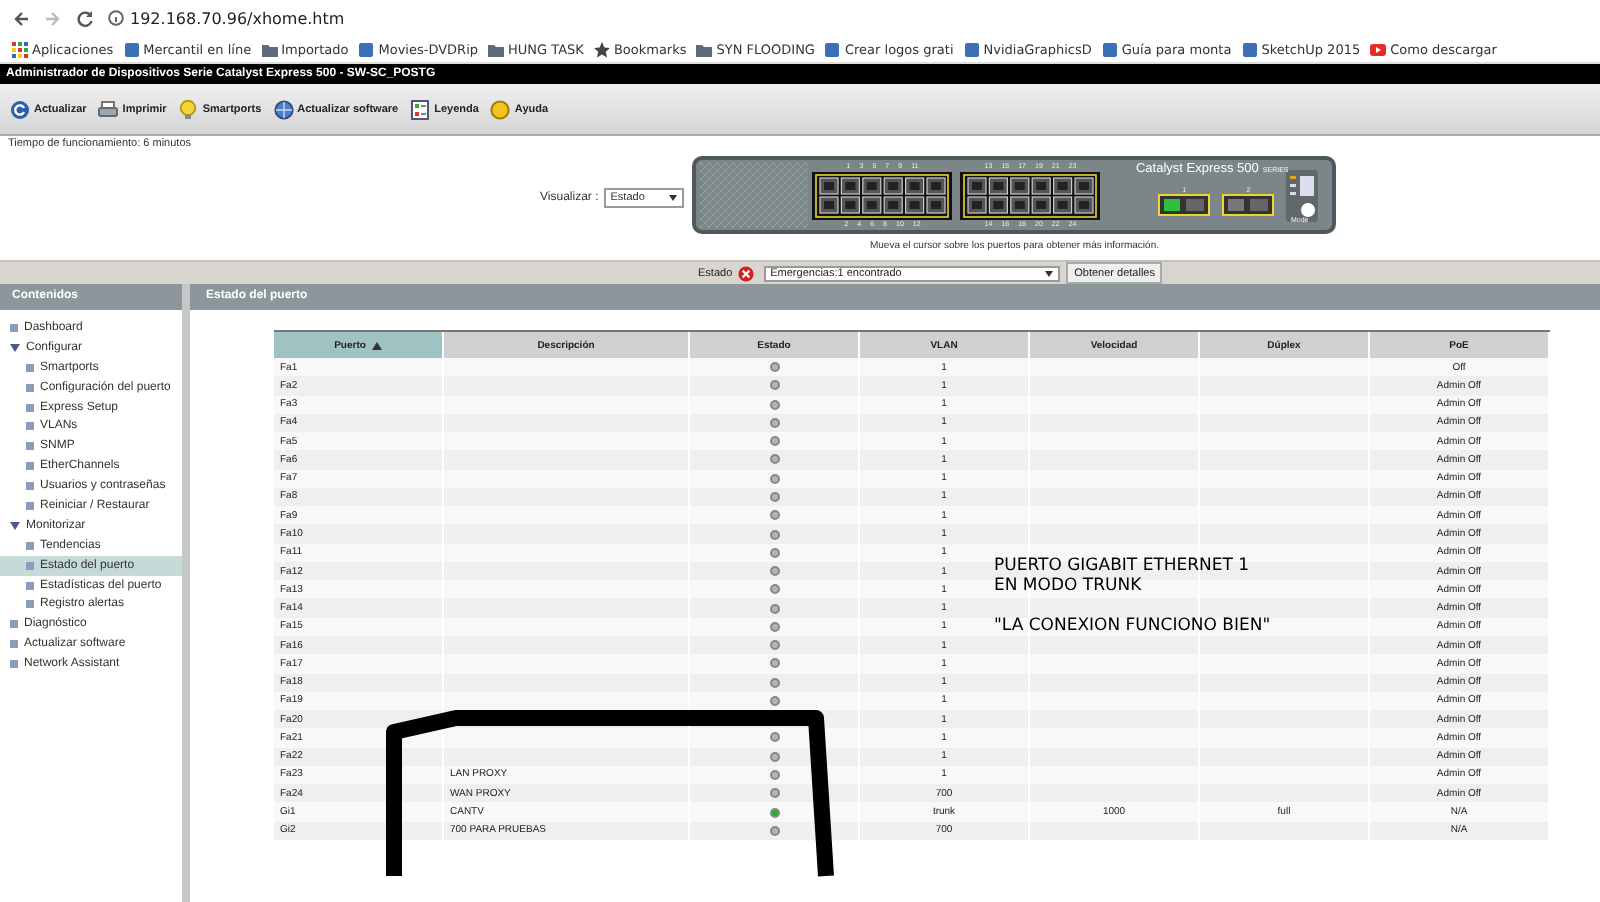  What do you see at coordinates (1302, 195) in the screenshot?
I see `status-led-drawing` at bounding box center [1302, 195].